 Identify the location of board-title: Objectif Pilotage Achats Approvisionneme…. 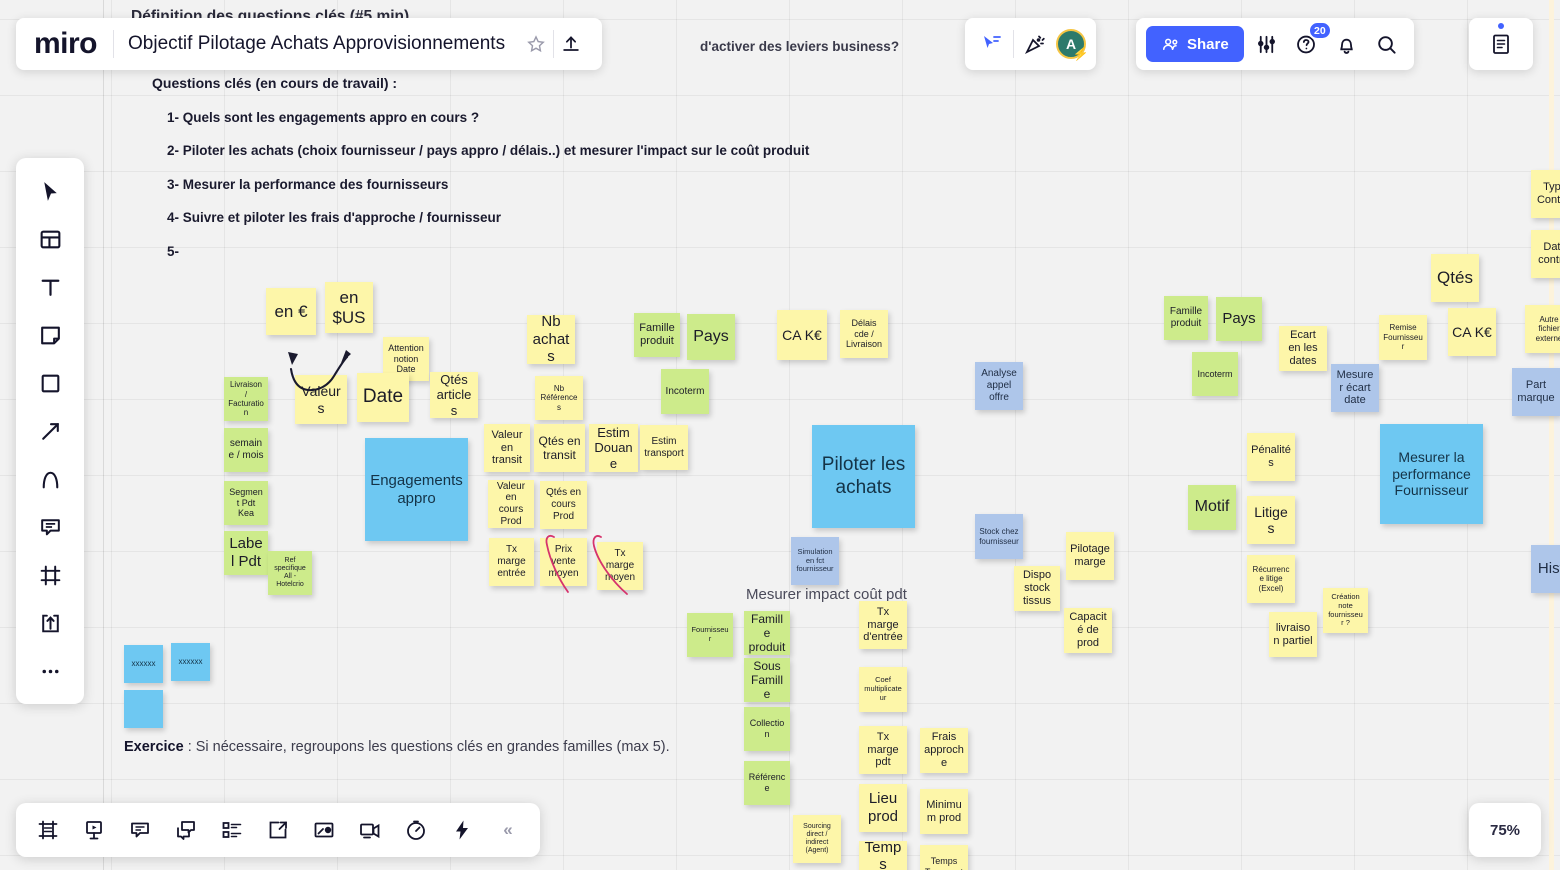
(316, 44).